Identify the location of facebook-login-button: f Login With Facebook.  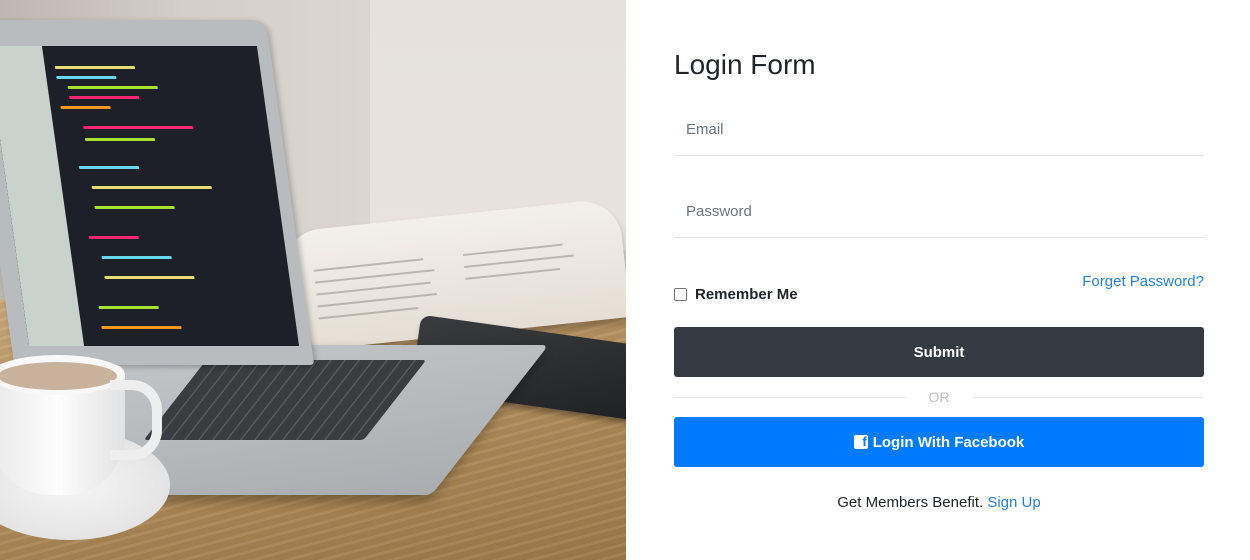
(939, 442).